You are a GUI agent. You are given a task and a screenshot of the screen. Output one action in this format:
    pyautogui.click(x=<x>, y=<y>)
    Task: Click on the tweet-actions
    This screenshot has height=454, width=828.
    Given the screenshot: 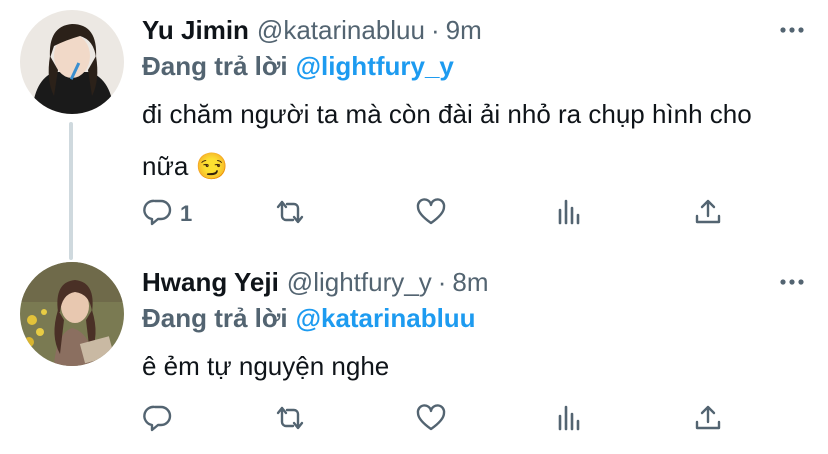 What is the action you would take?
    pyautogui.click(x=442, y=420)
    